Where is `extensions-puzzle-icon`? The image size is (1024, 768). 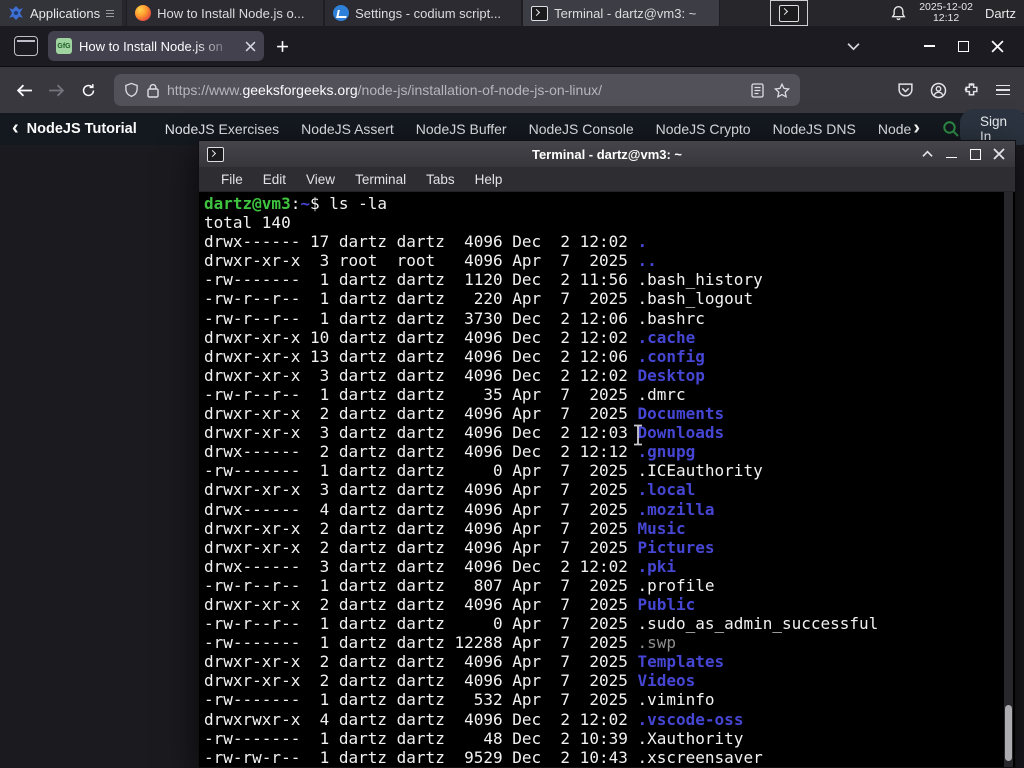 extensions-puzzle-icon is located at coordinates (971, 90).